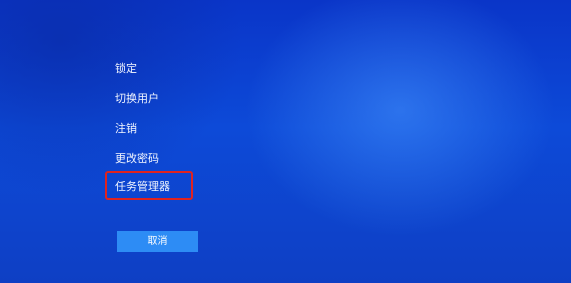 Image resolution: width=571 pixels, height=283 pixels. What do you see at coordinates (126, 129) in the screenshot?
I see `menu-item-sign-out: 注销` at bounding box center [126, 129].